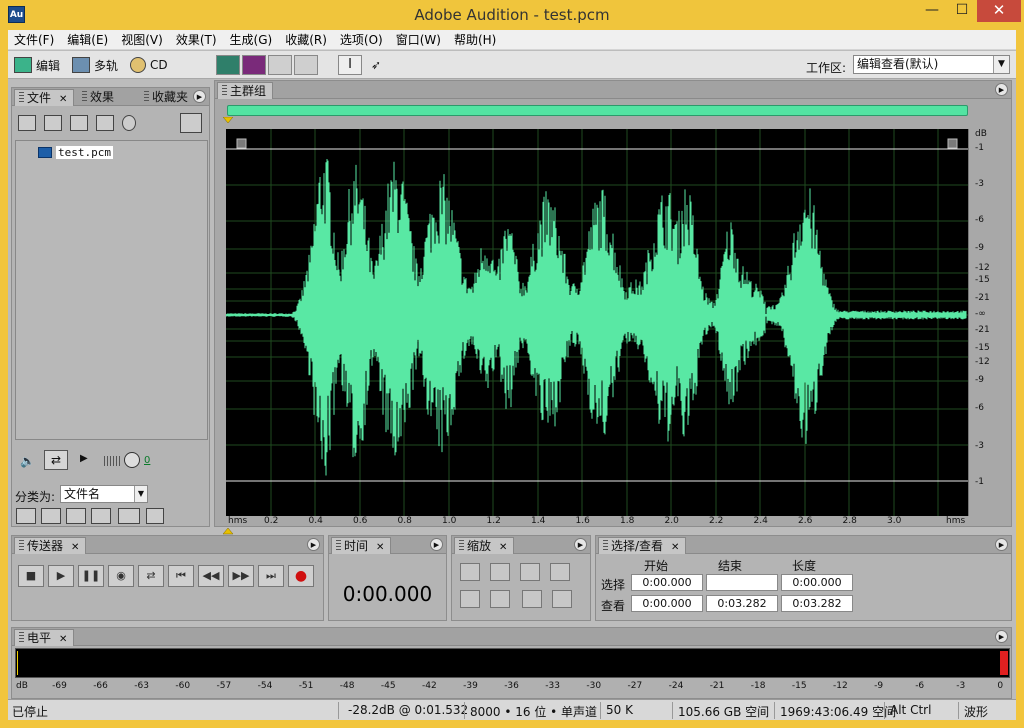  I want to click on play-to-end-button: ◉, so click(121, 576).